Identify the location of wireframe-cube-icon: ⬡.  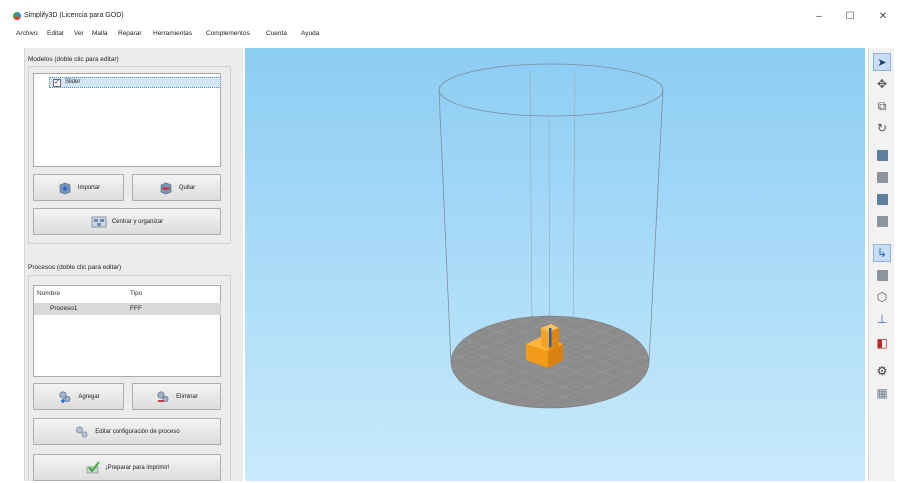
(882, 297).